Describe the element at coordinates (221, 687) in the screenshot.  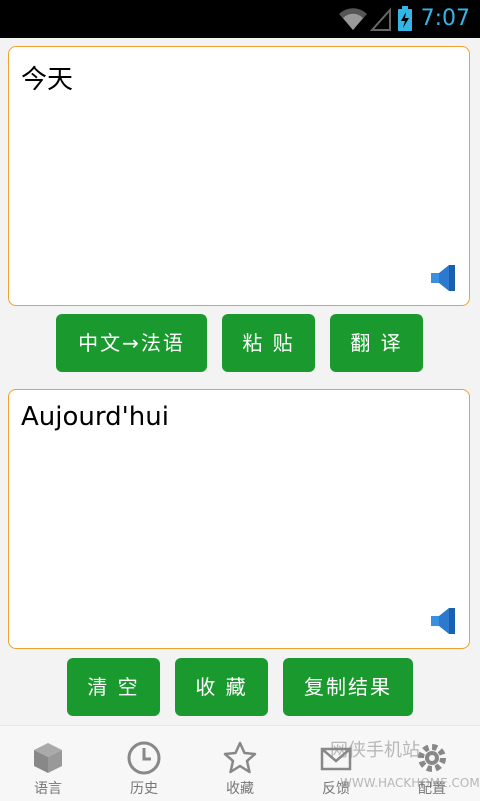
I see `favorite-button: 收 藏` at that location.